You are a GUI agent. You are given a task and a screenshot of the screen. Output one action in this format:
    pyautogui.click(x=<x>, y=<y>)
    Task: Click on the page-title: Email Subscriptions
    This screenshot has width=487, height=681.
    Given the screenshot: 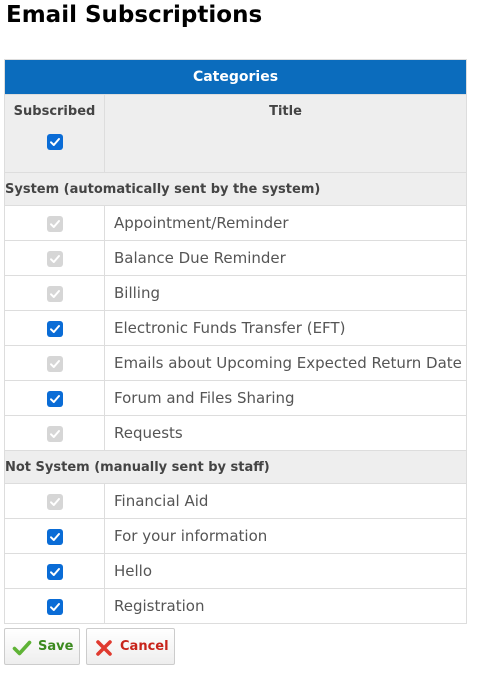 What is the action you would take?
    pyautogui.click(x=134, y=15)
    